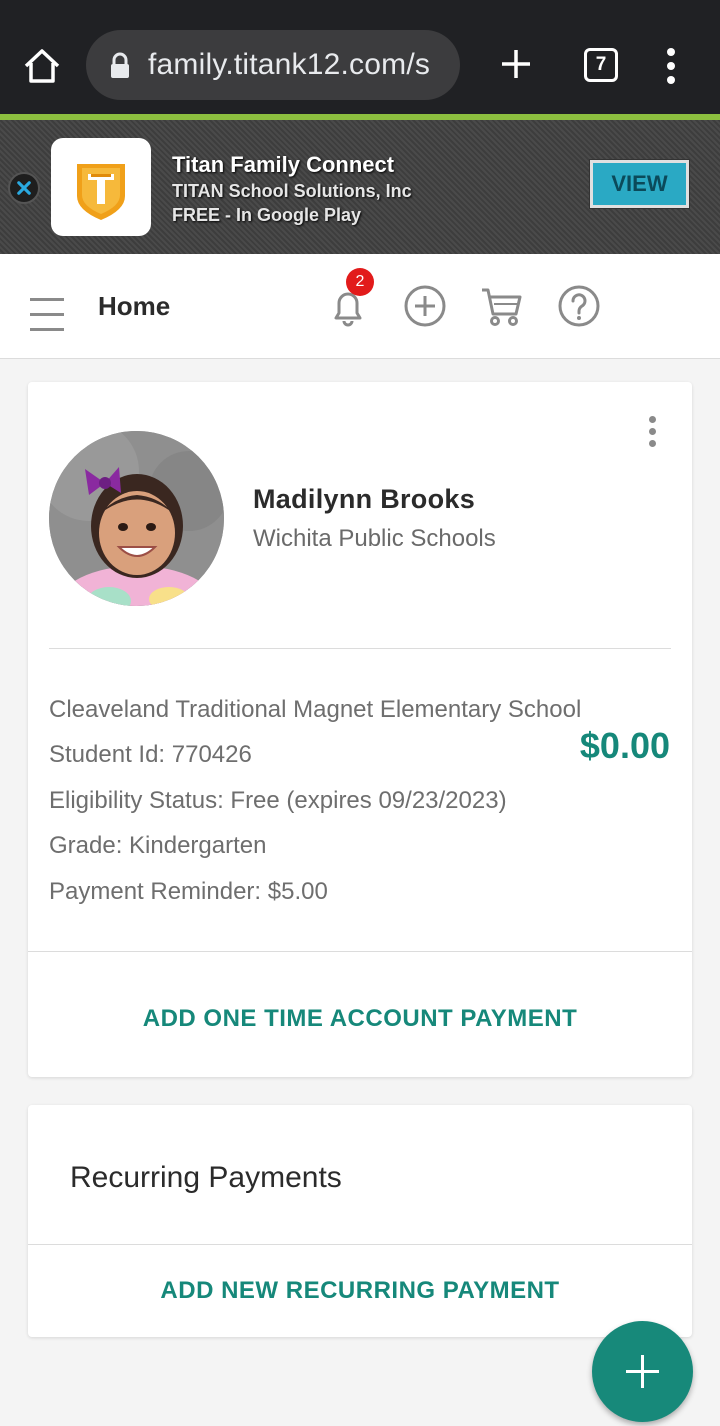  Describe the element at coordinates (24, 188) in the screenshot. I see `close-icon` at that location.